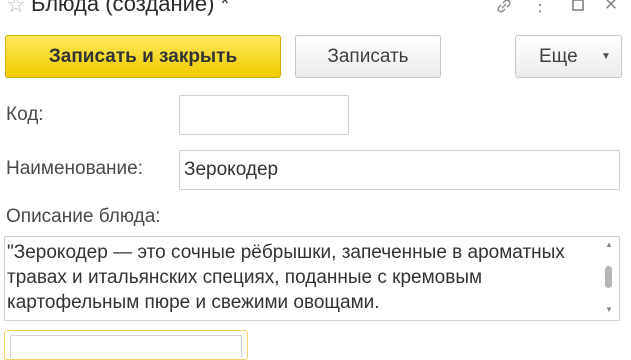 This screenshot has width=631, height=360. What do you see at coordinates (25, 114) in the screenshot?
I see `code-label: Код:` at bounding box center [25, 114].